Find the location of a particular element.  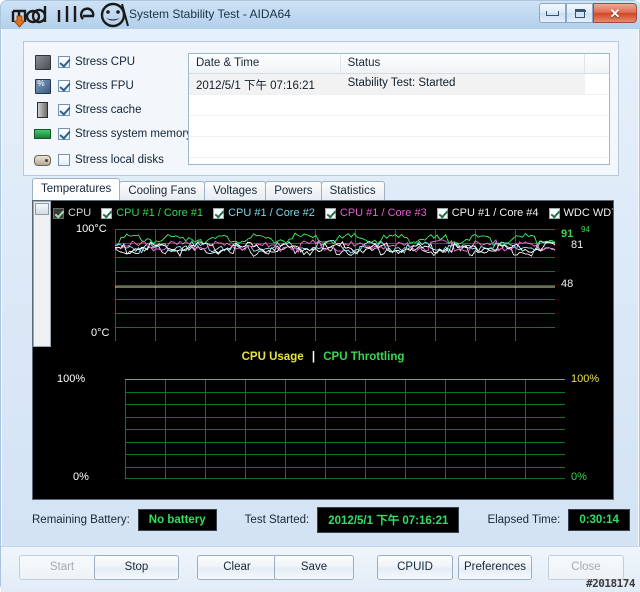

cell-status: Stability Test: Started is located at coordinates (401, 83).